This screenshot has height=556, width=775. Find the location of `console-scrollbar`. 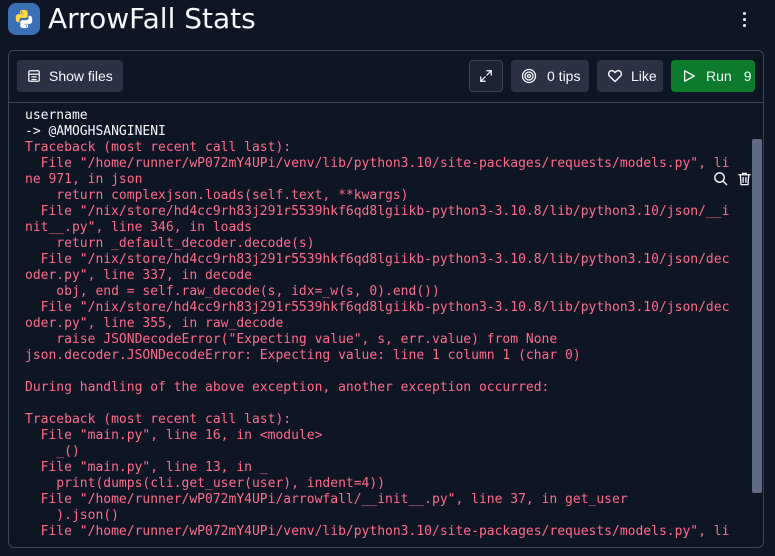

console-scrollbar is located at coordinates (757, 316).